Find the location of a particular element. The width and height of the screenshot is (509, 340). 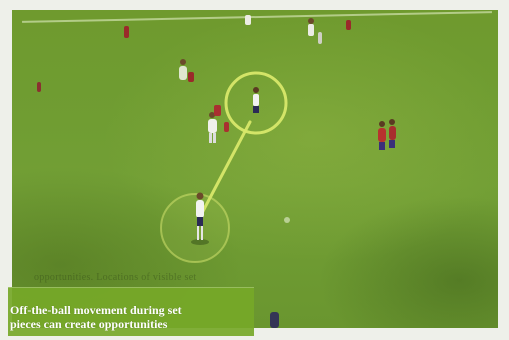

caption-partial-text: opportunities. Locations of visible set is located at coordinates (115, 277).